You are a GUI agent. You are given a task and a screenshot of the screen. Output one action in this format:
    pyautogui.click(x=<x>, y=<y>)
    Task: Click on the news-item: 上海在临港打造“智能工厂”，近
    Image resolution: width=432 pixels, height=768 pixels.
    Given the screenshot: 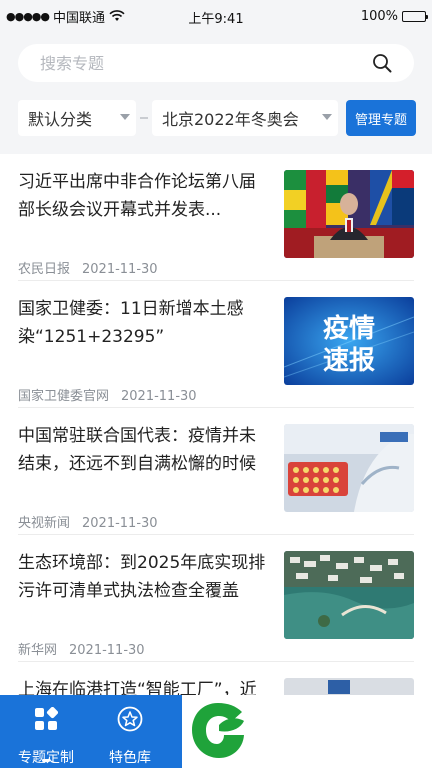 What is the action you would take?
    pyautogui.click(x=216, y=678)
    